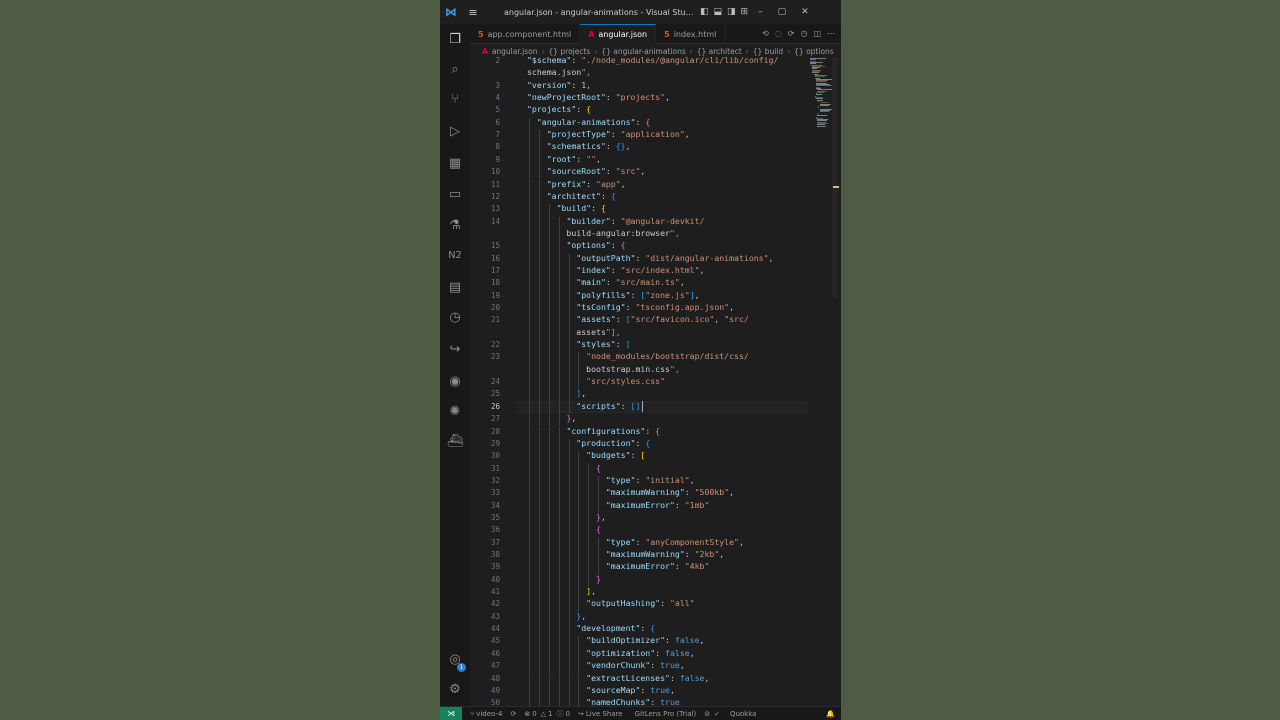 This screenshot has height=720, width=1280. Describe the element at coordinates (760, 12) in the screenshot. I see `minimize-icon: –` at that location.